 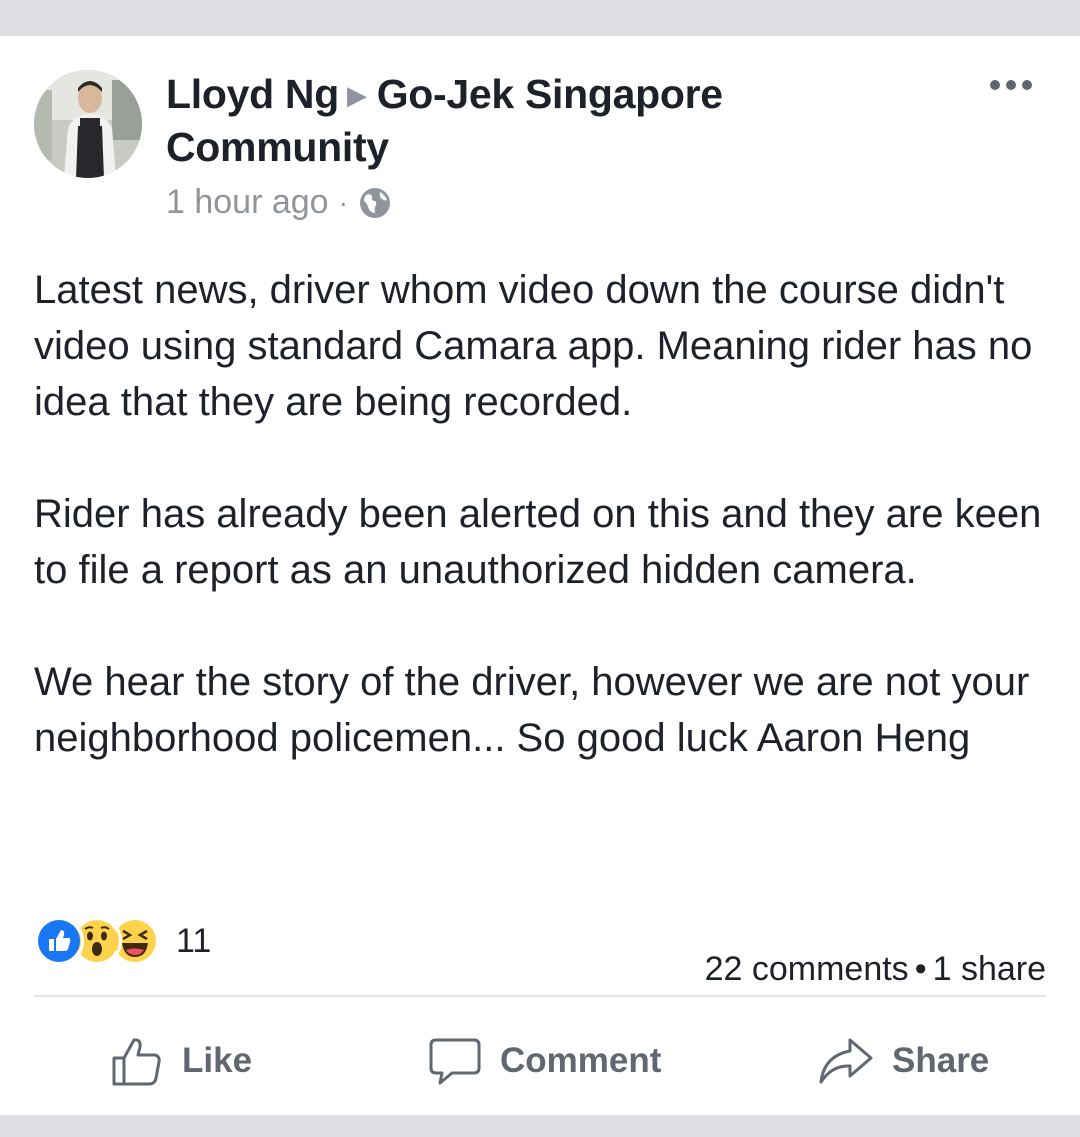 What do you see at coordinates (989, 969) in the screenshot?
I see `shares-count: 1 share` at bounding box center [989, 969].